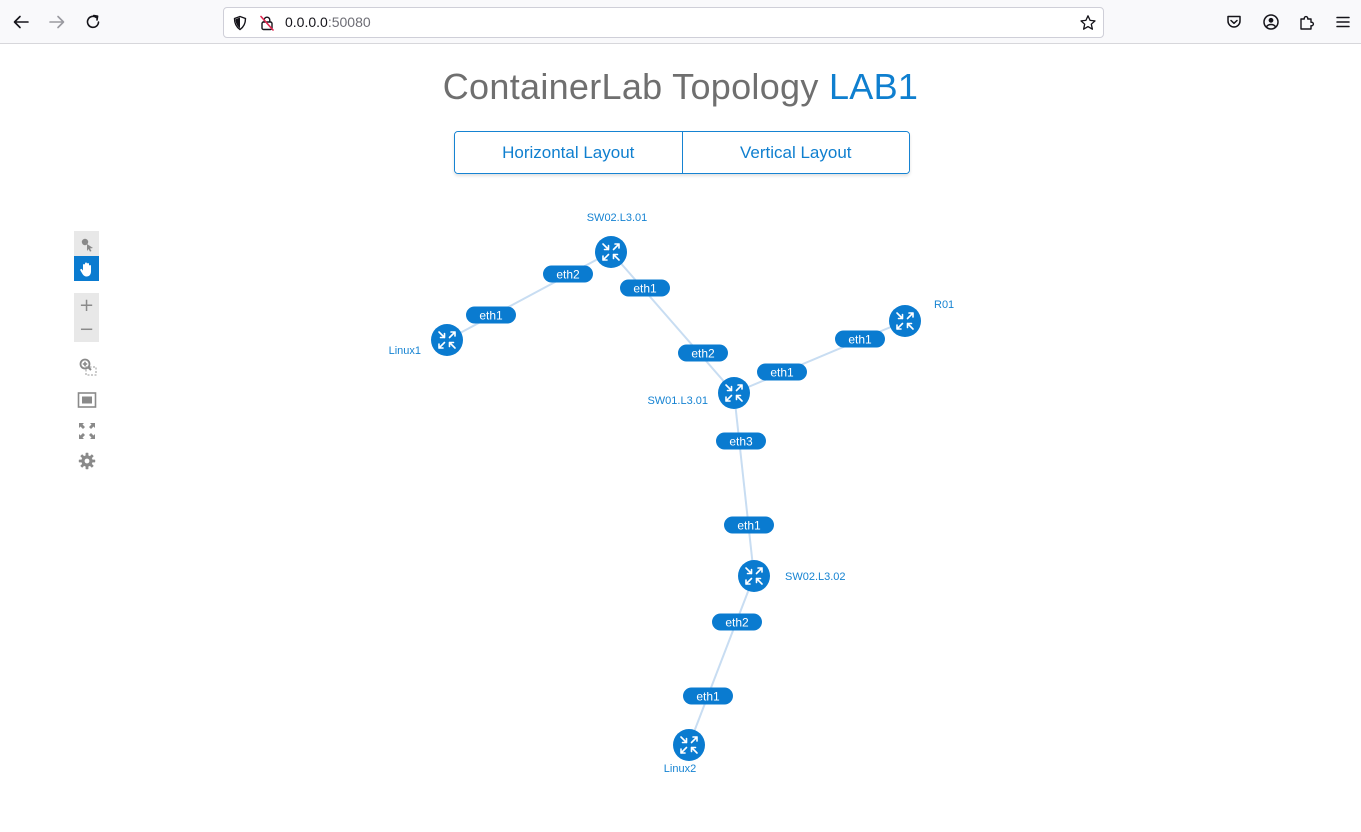  Describe the element at coordinates (677, 401) in the screenshot. I see `node-label: SW01.L3.01` at that location.